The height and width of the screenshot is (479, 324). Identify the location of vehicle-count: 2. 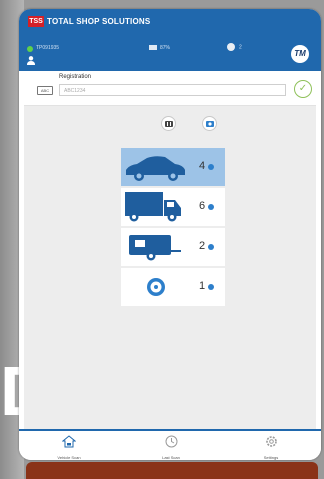
(202, 246).